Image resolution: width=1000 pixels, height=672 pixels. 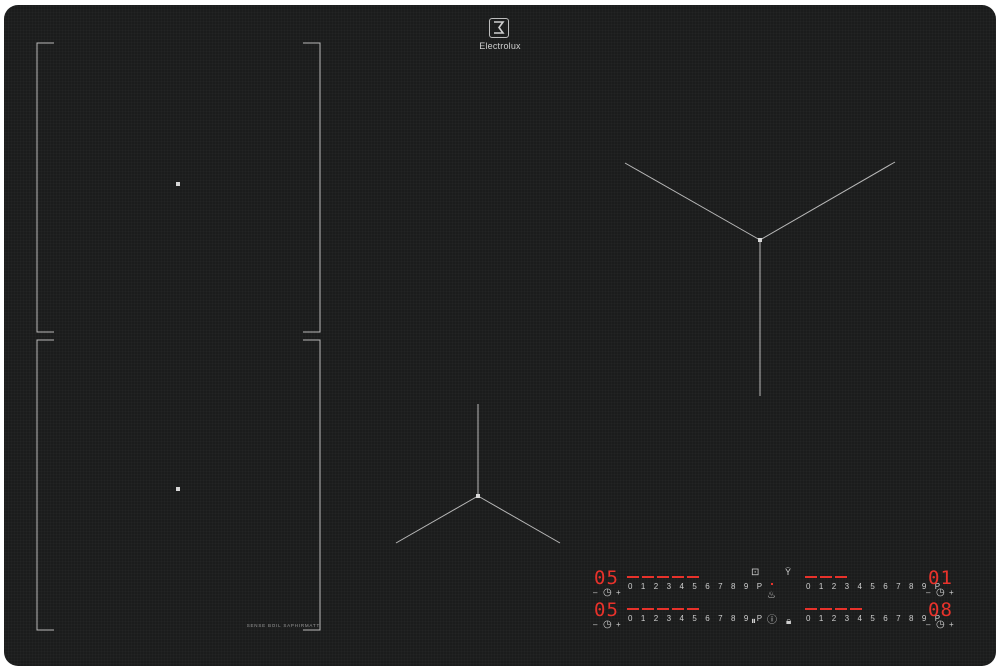 What do you see at coordinates (499, 28) in the screenshot?
I see `electrolux-logo-icon` at bounding box center [499, 28].